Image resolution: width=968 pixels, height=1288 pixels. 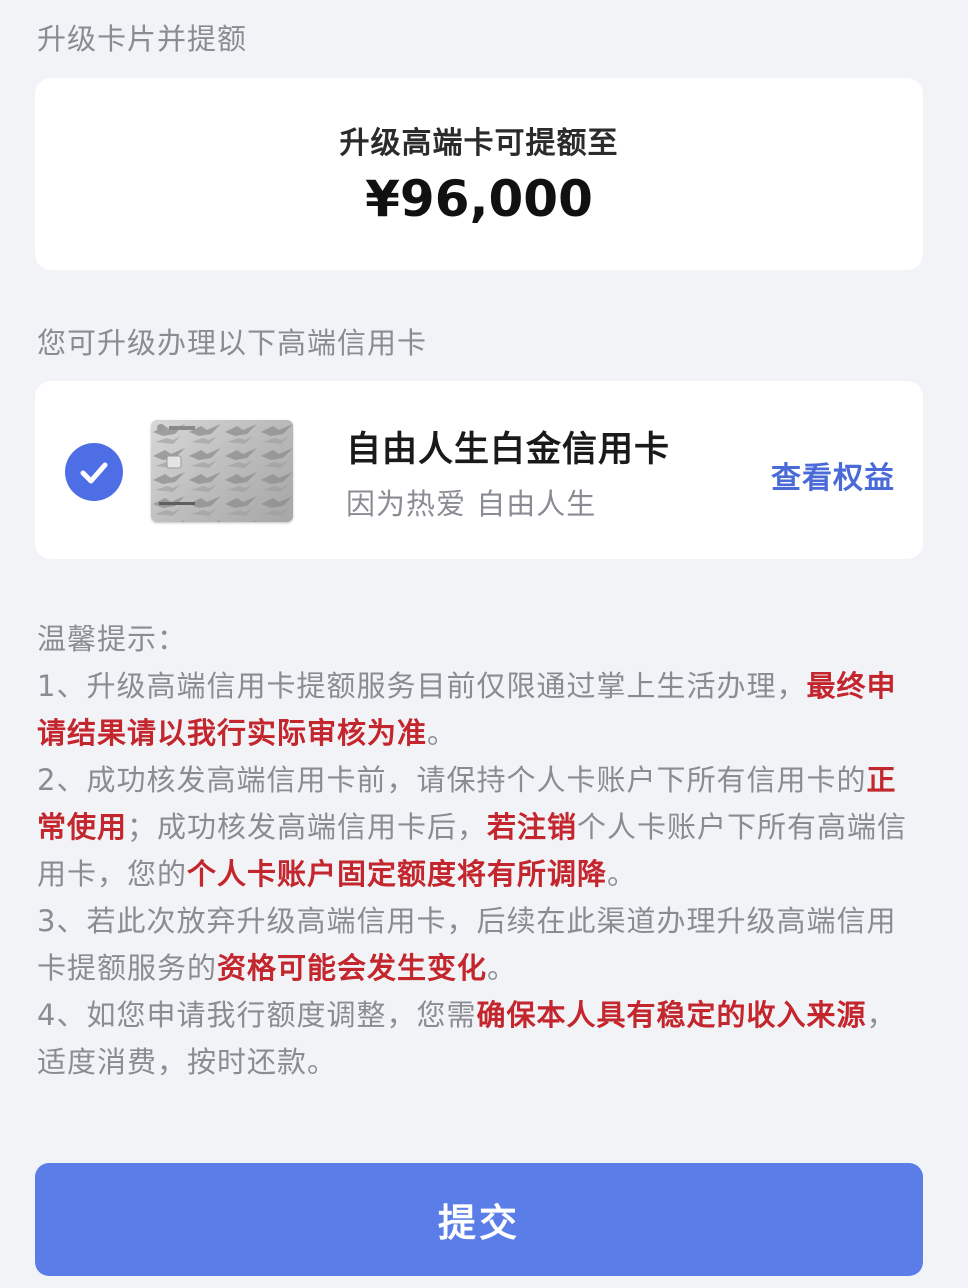 I want to click on view-benefits-link: 查看权益, so click(x=833, y=475).